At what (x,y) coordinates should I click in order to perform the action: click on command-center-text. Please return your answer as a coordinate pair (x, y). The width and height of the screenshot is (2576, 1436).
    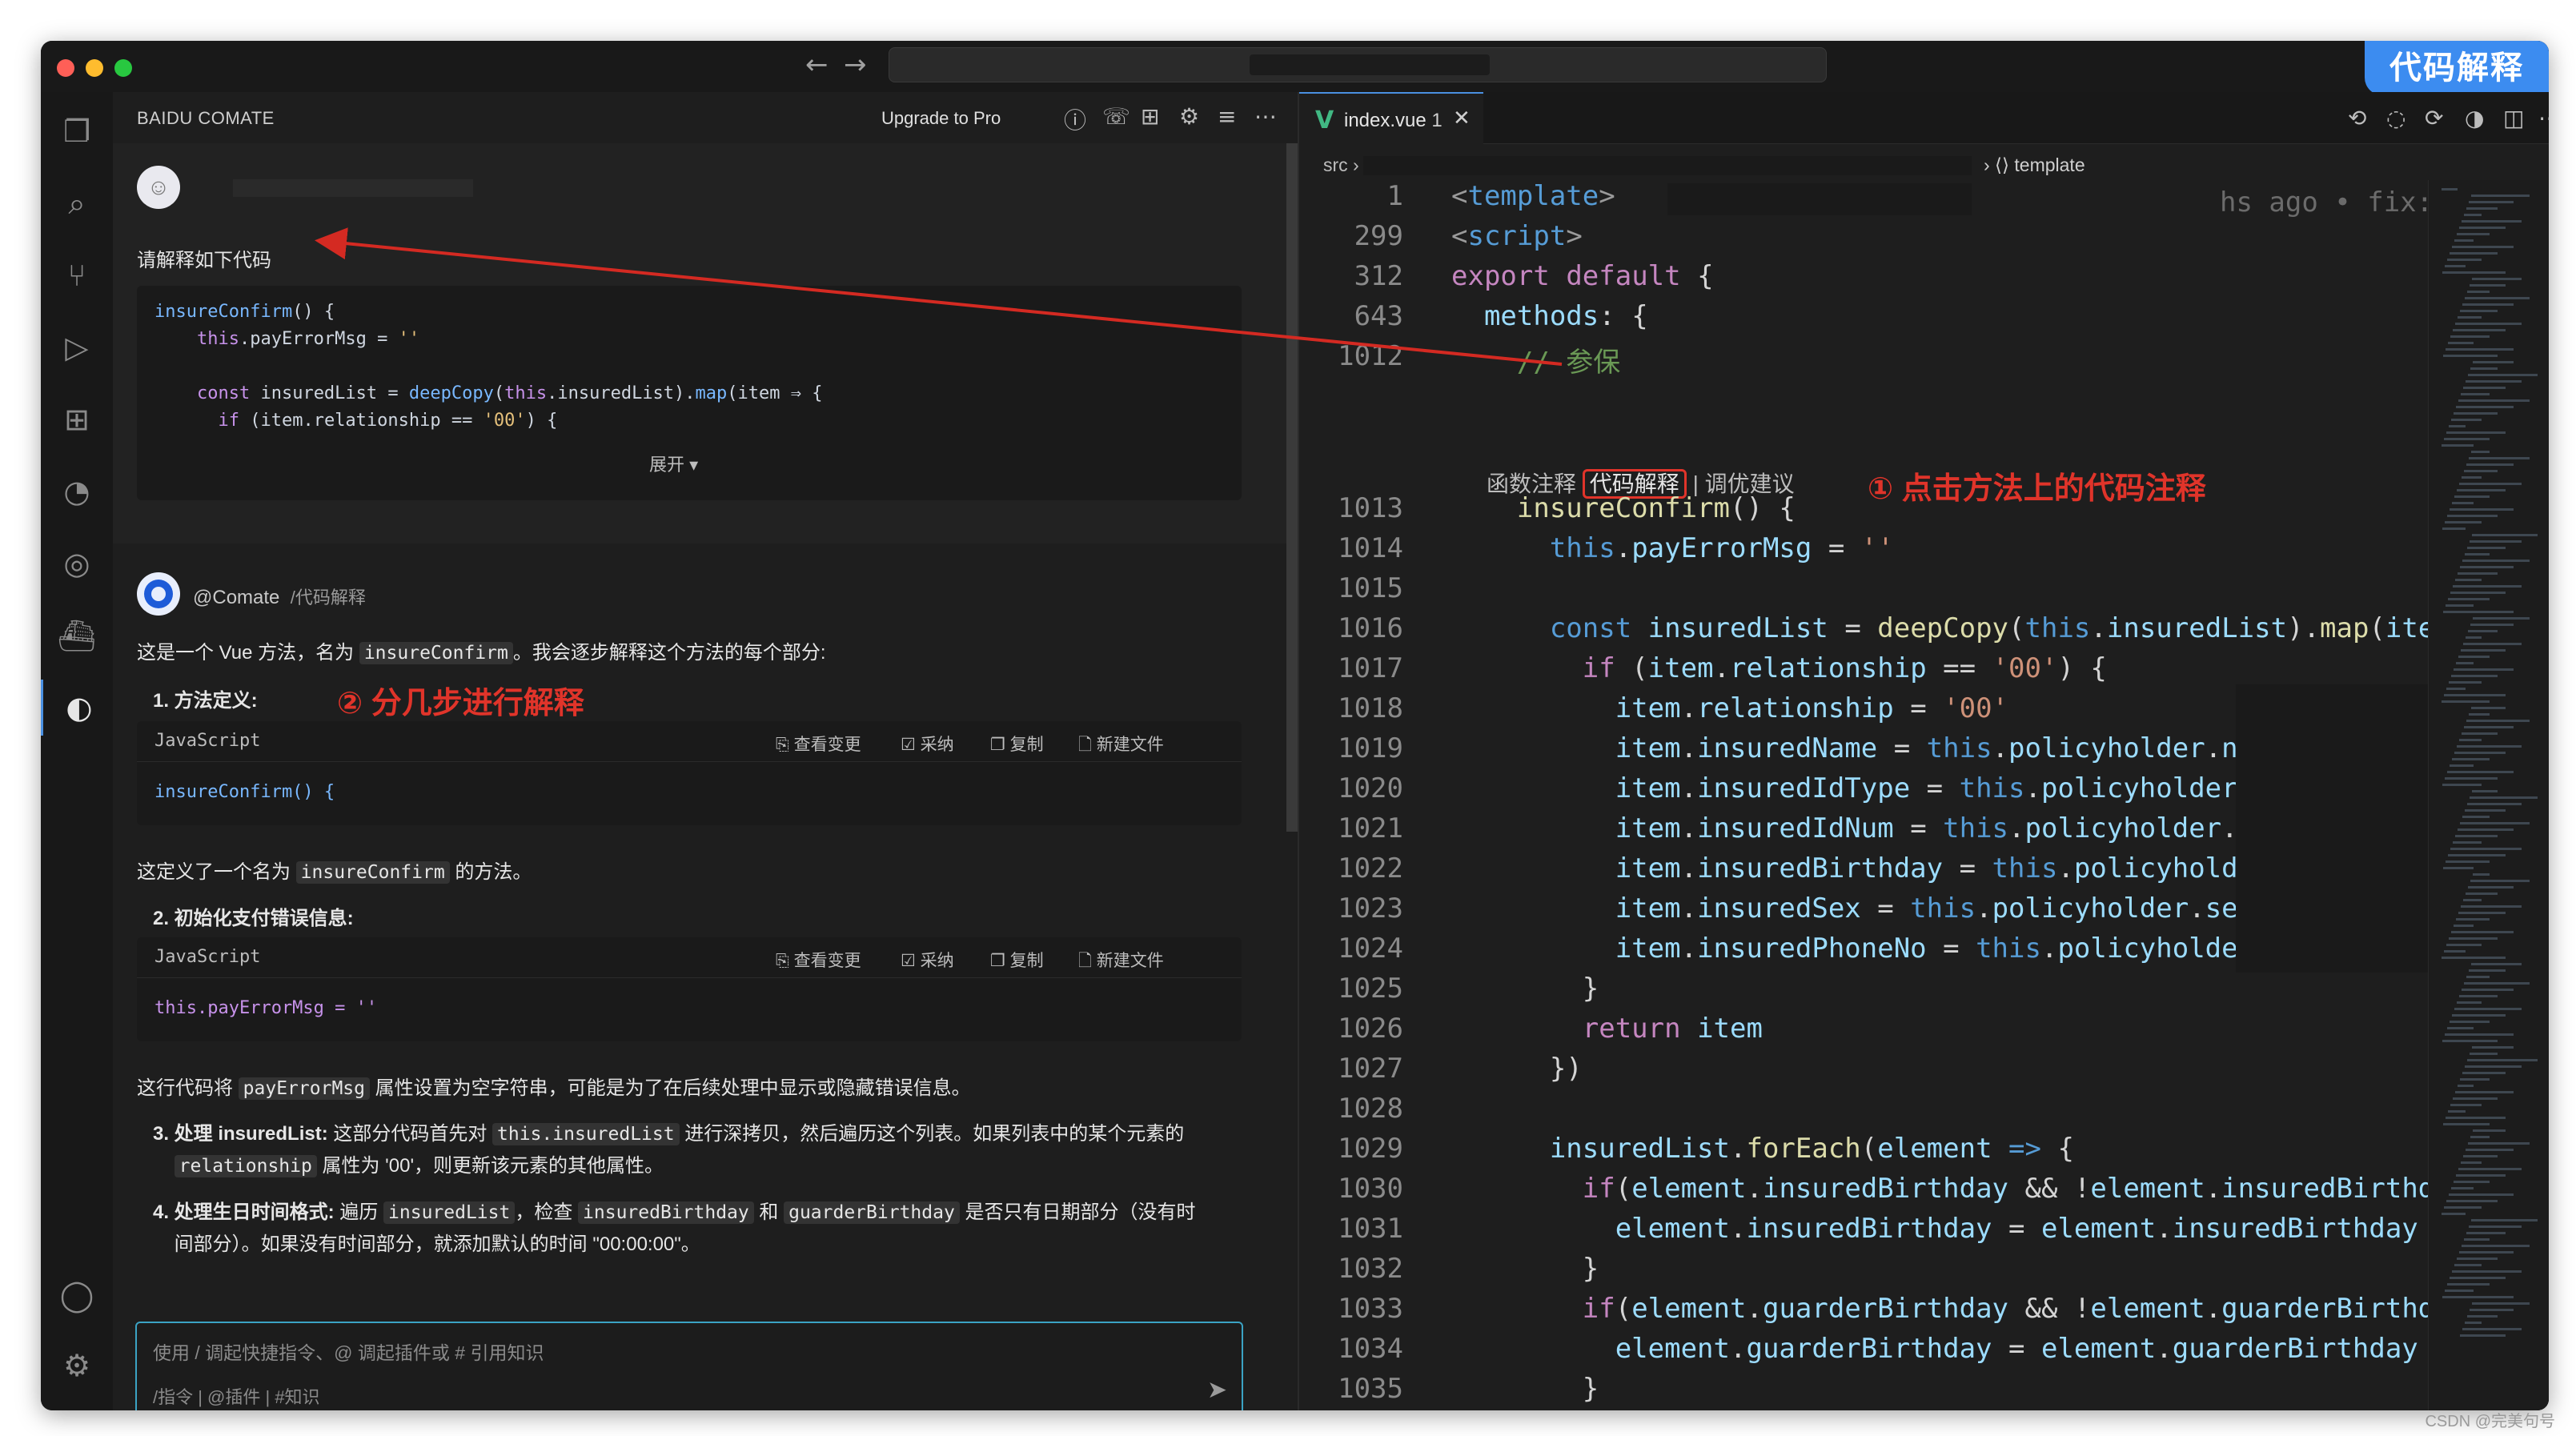
    Looking at the image, I should click on (1370, 64).